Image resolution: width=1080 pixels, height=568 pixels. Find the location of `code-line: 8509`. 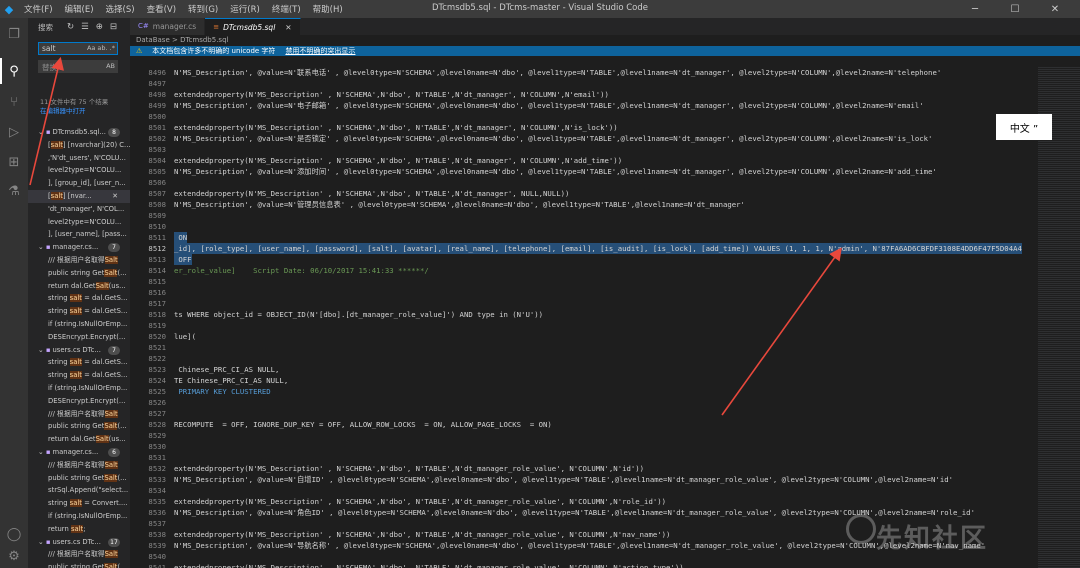

code-line: 8509 is located at coordinates (605, 215).